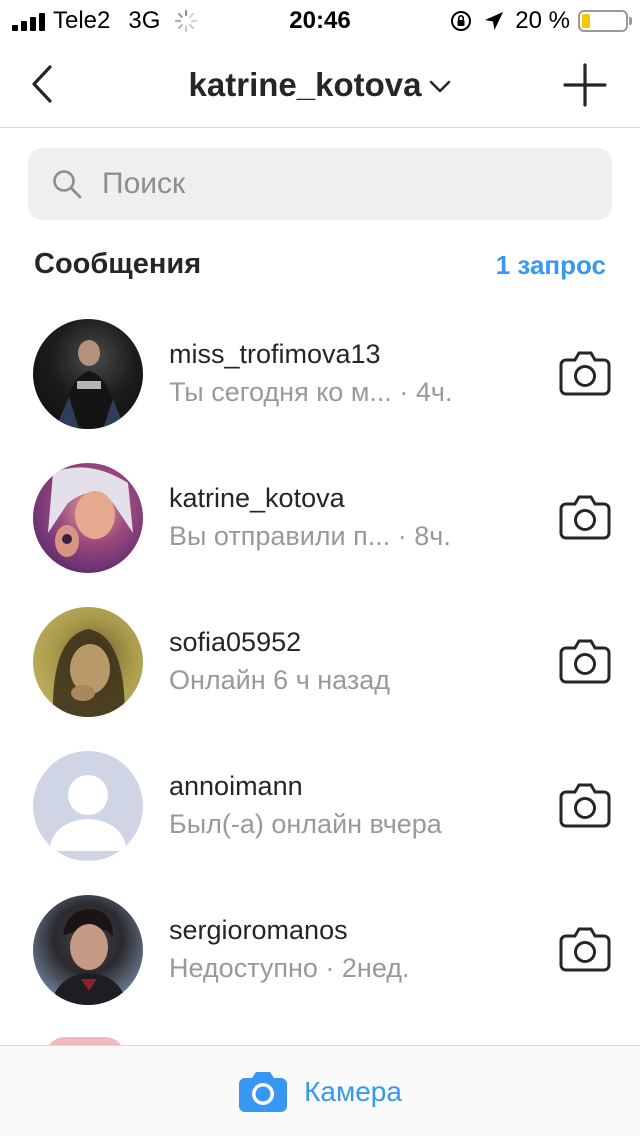 The height and width of the screenshot is (1136, 640). I want to click on conversation-username: katrine_kotova, so click(257, 498).